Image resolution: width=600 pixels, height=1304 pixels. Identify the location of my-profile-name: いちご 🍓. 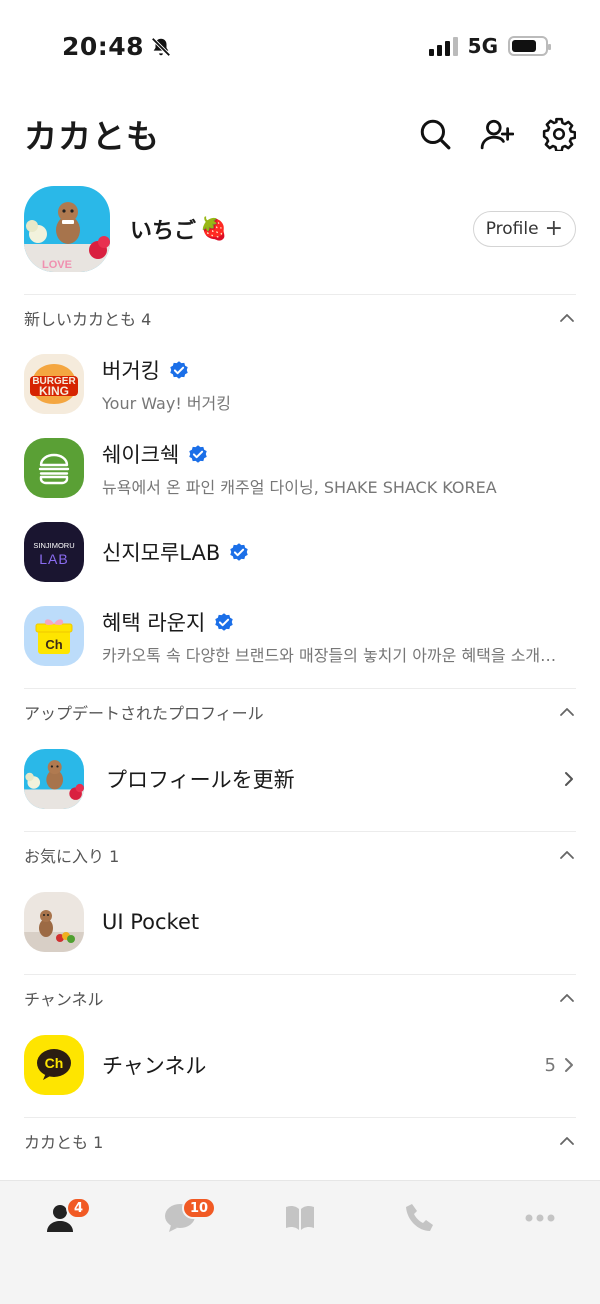
(301, 229).